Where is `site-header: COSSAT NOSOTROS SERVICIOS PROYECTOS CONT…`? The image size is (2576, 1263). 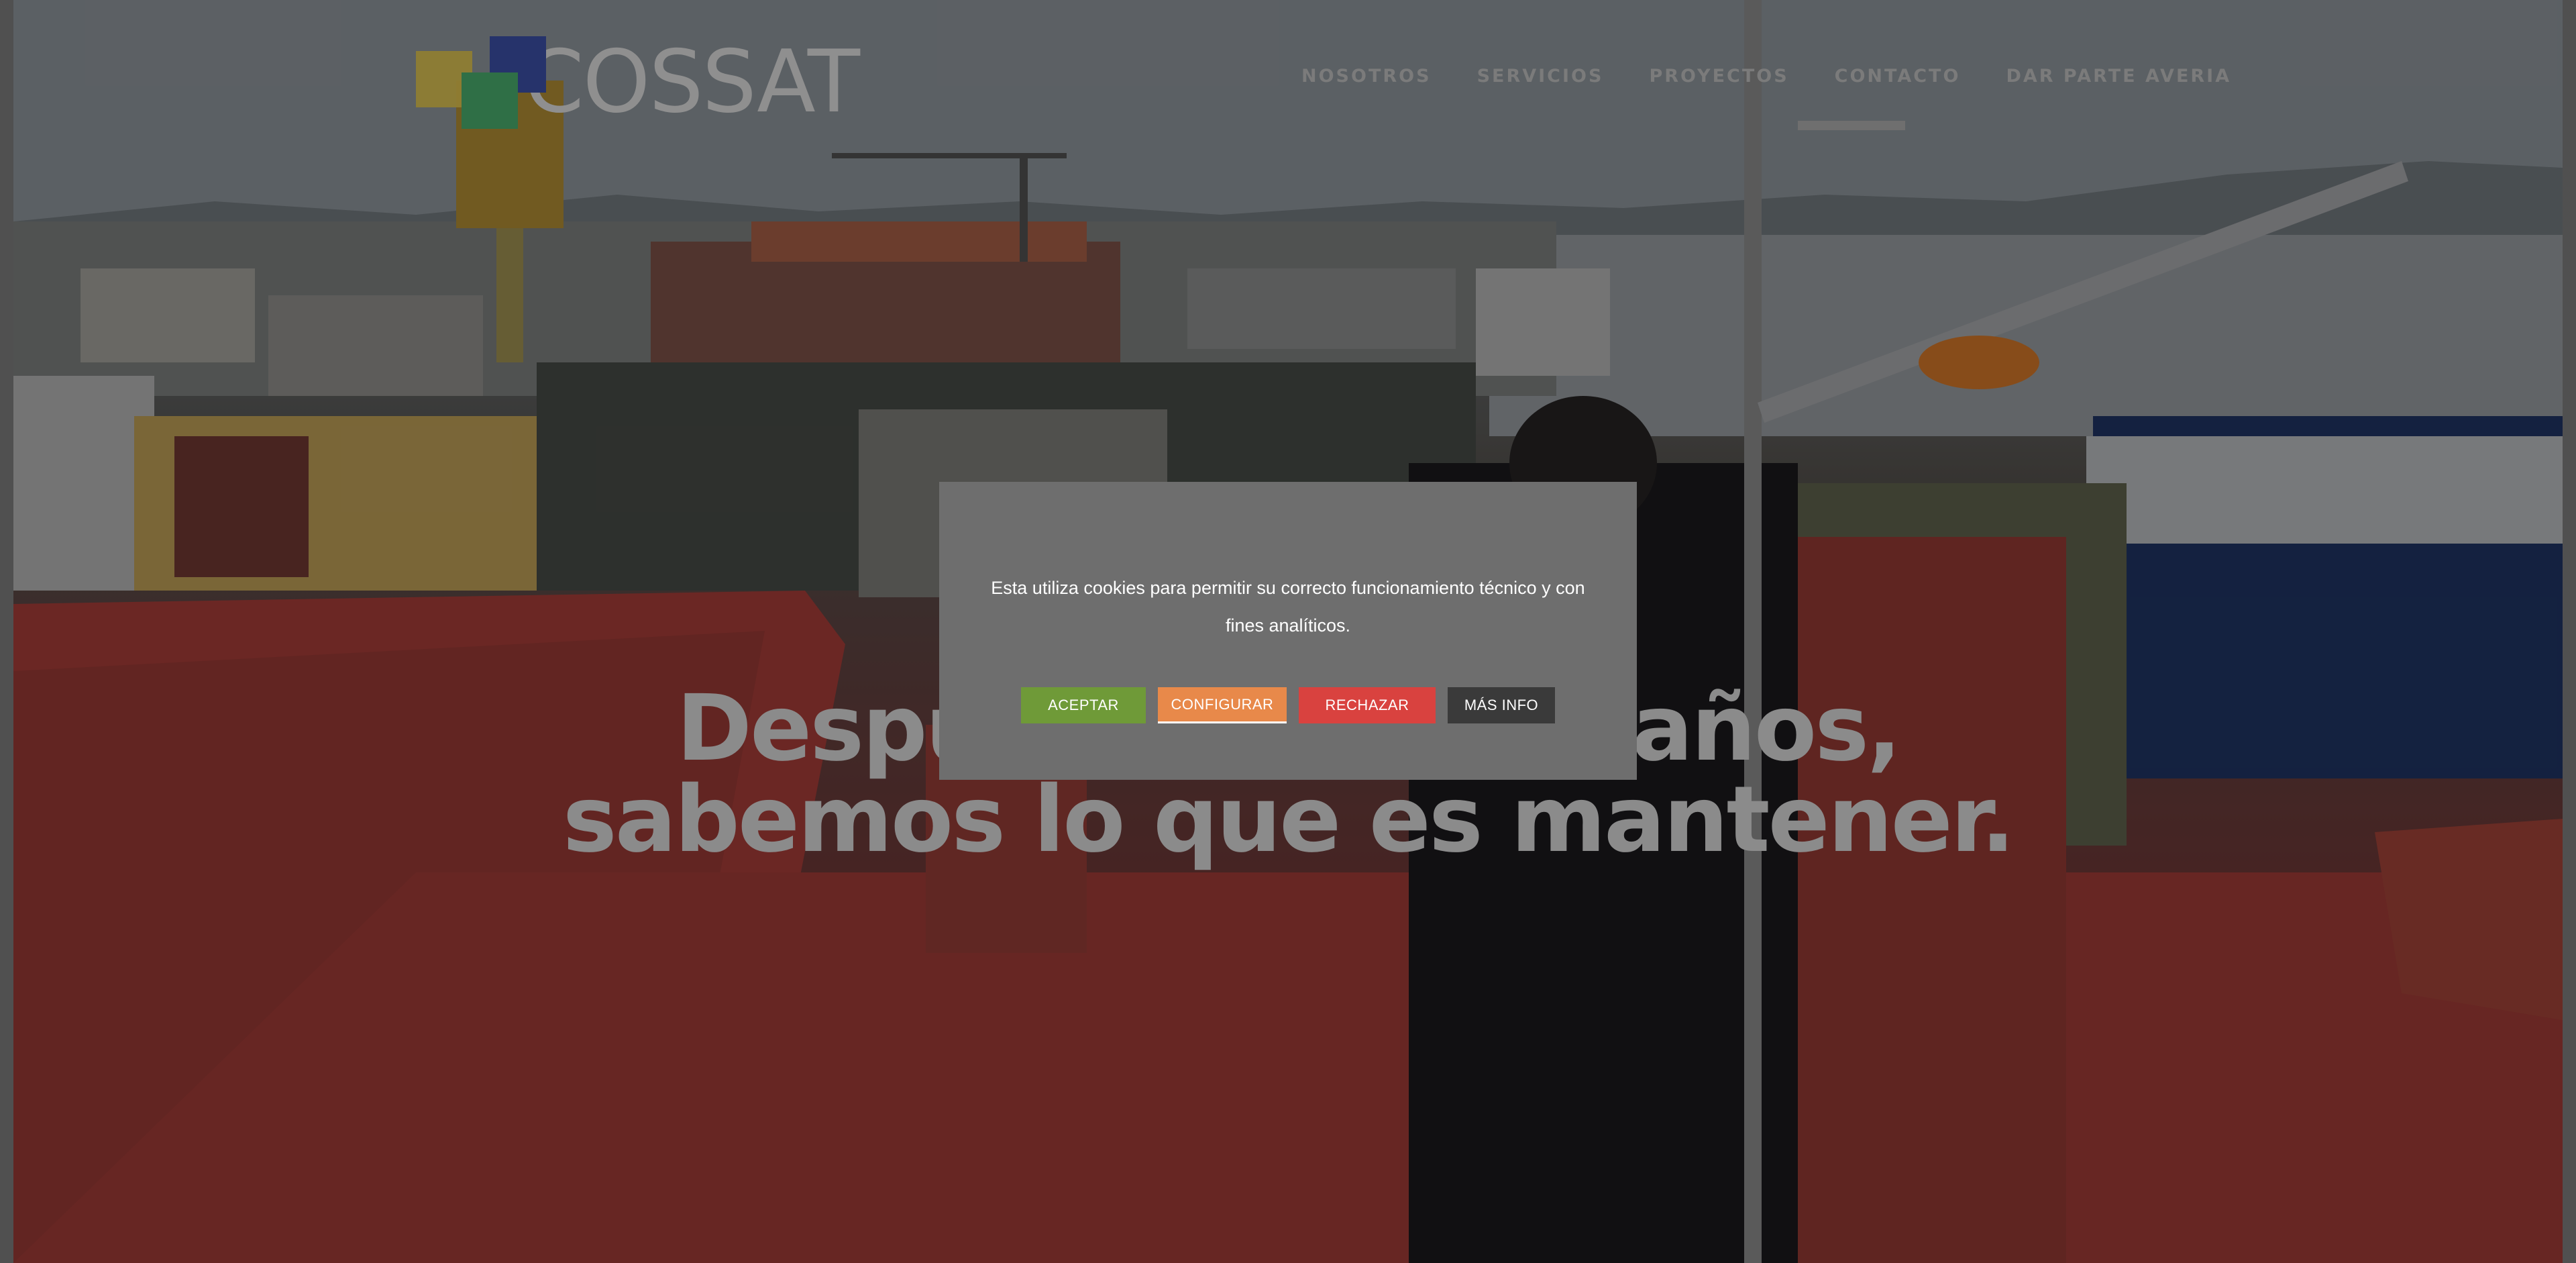 site-header: COSSAT NOSOTROS SERVICIOS PROYECTOS CONT… is located at coordinates (1288, 80).